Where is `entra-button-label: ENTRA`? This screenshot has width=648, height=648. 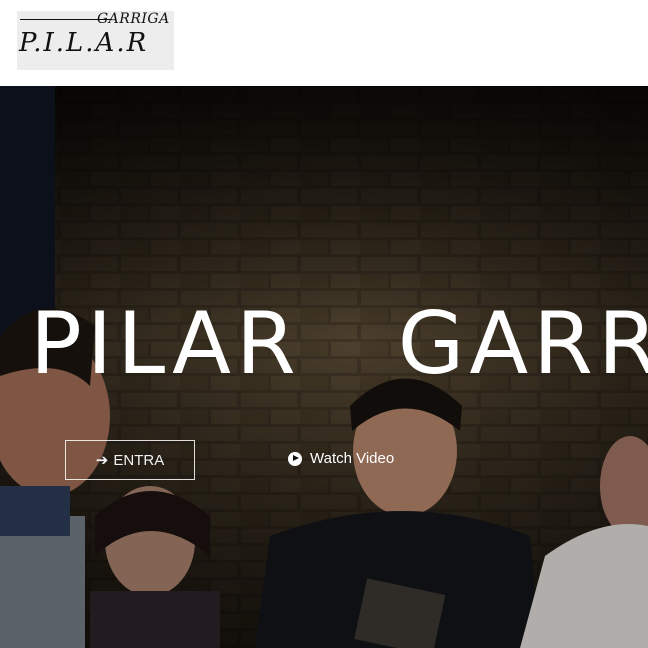
entra-button-label: ENTRA is located at coordinates (139, 460).